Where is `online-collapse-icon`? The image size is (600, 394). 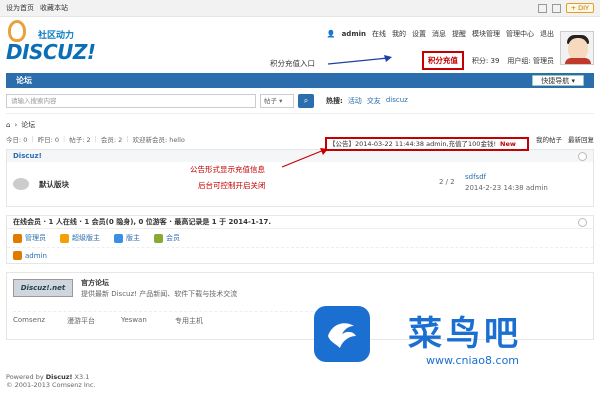 online-collapse-icon is located at coordinates (582, 222).